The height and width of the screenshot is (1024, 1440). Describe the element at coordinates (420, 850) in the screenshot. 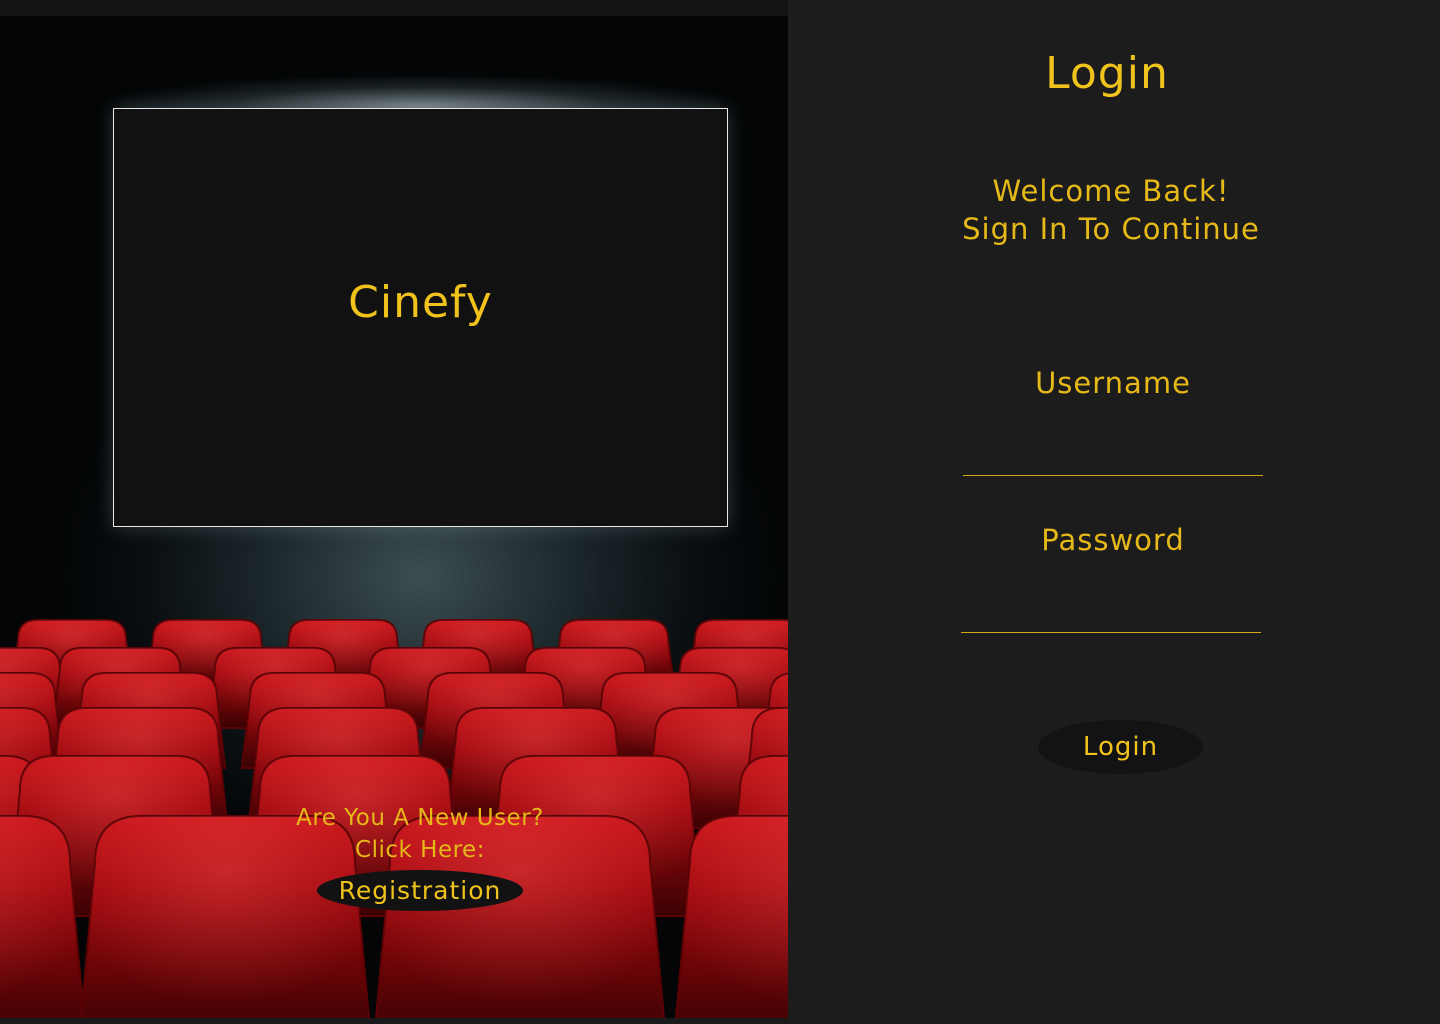

I see `register-prompt-line2: Click Here:` at that location.